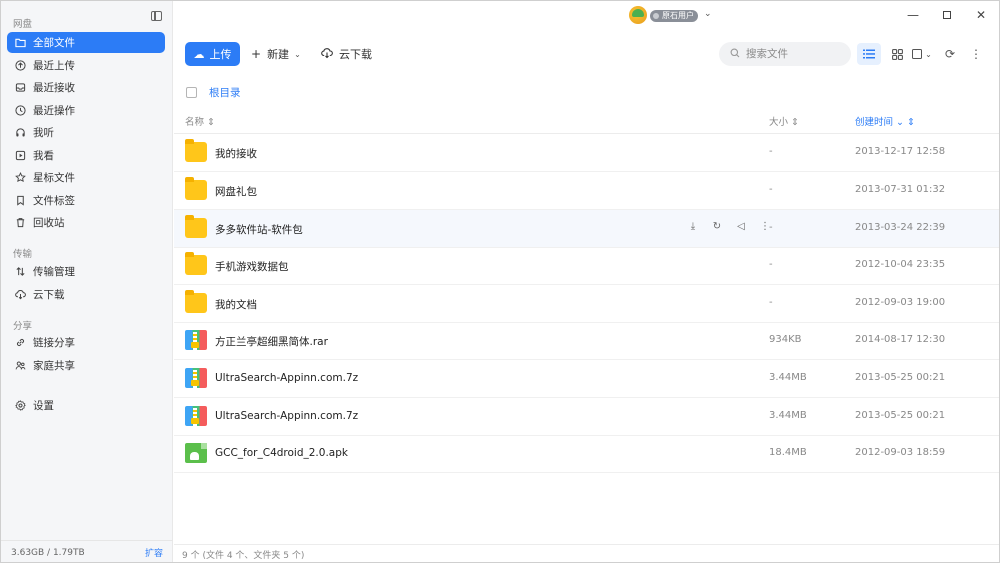 The height and width of the screenshot is (563, 1000). I want to click on column-size: 大小 ⇕, so click(784, 121).